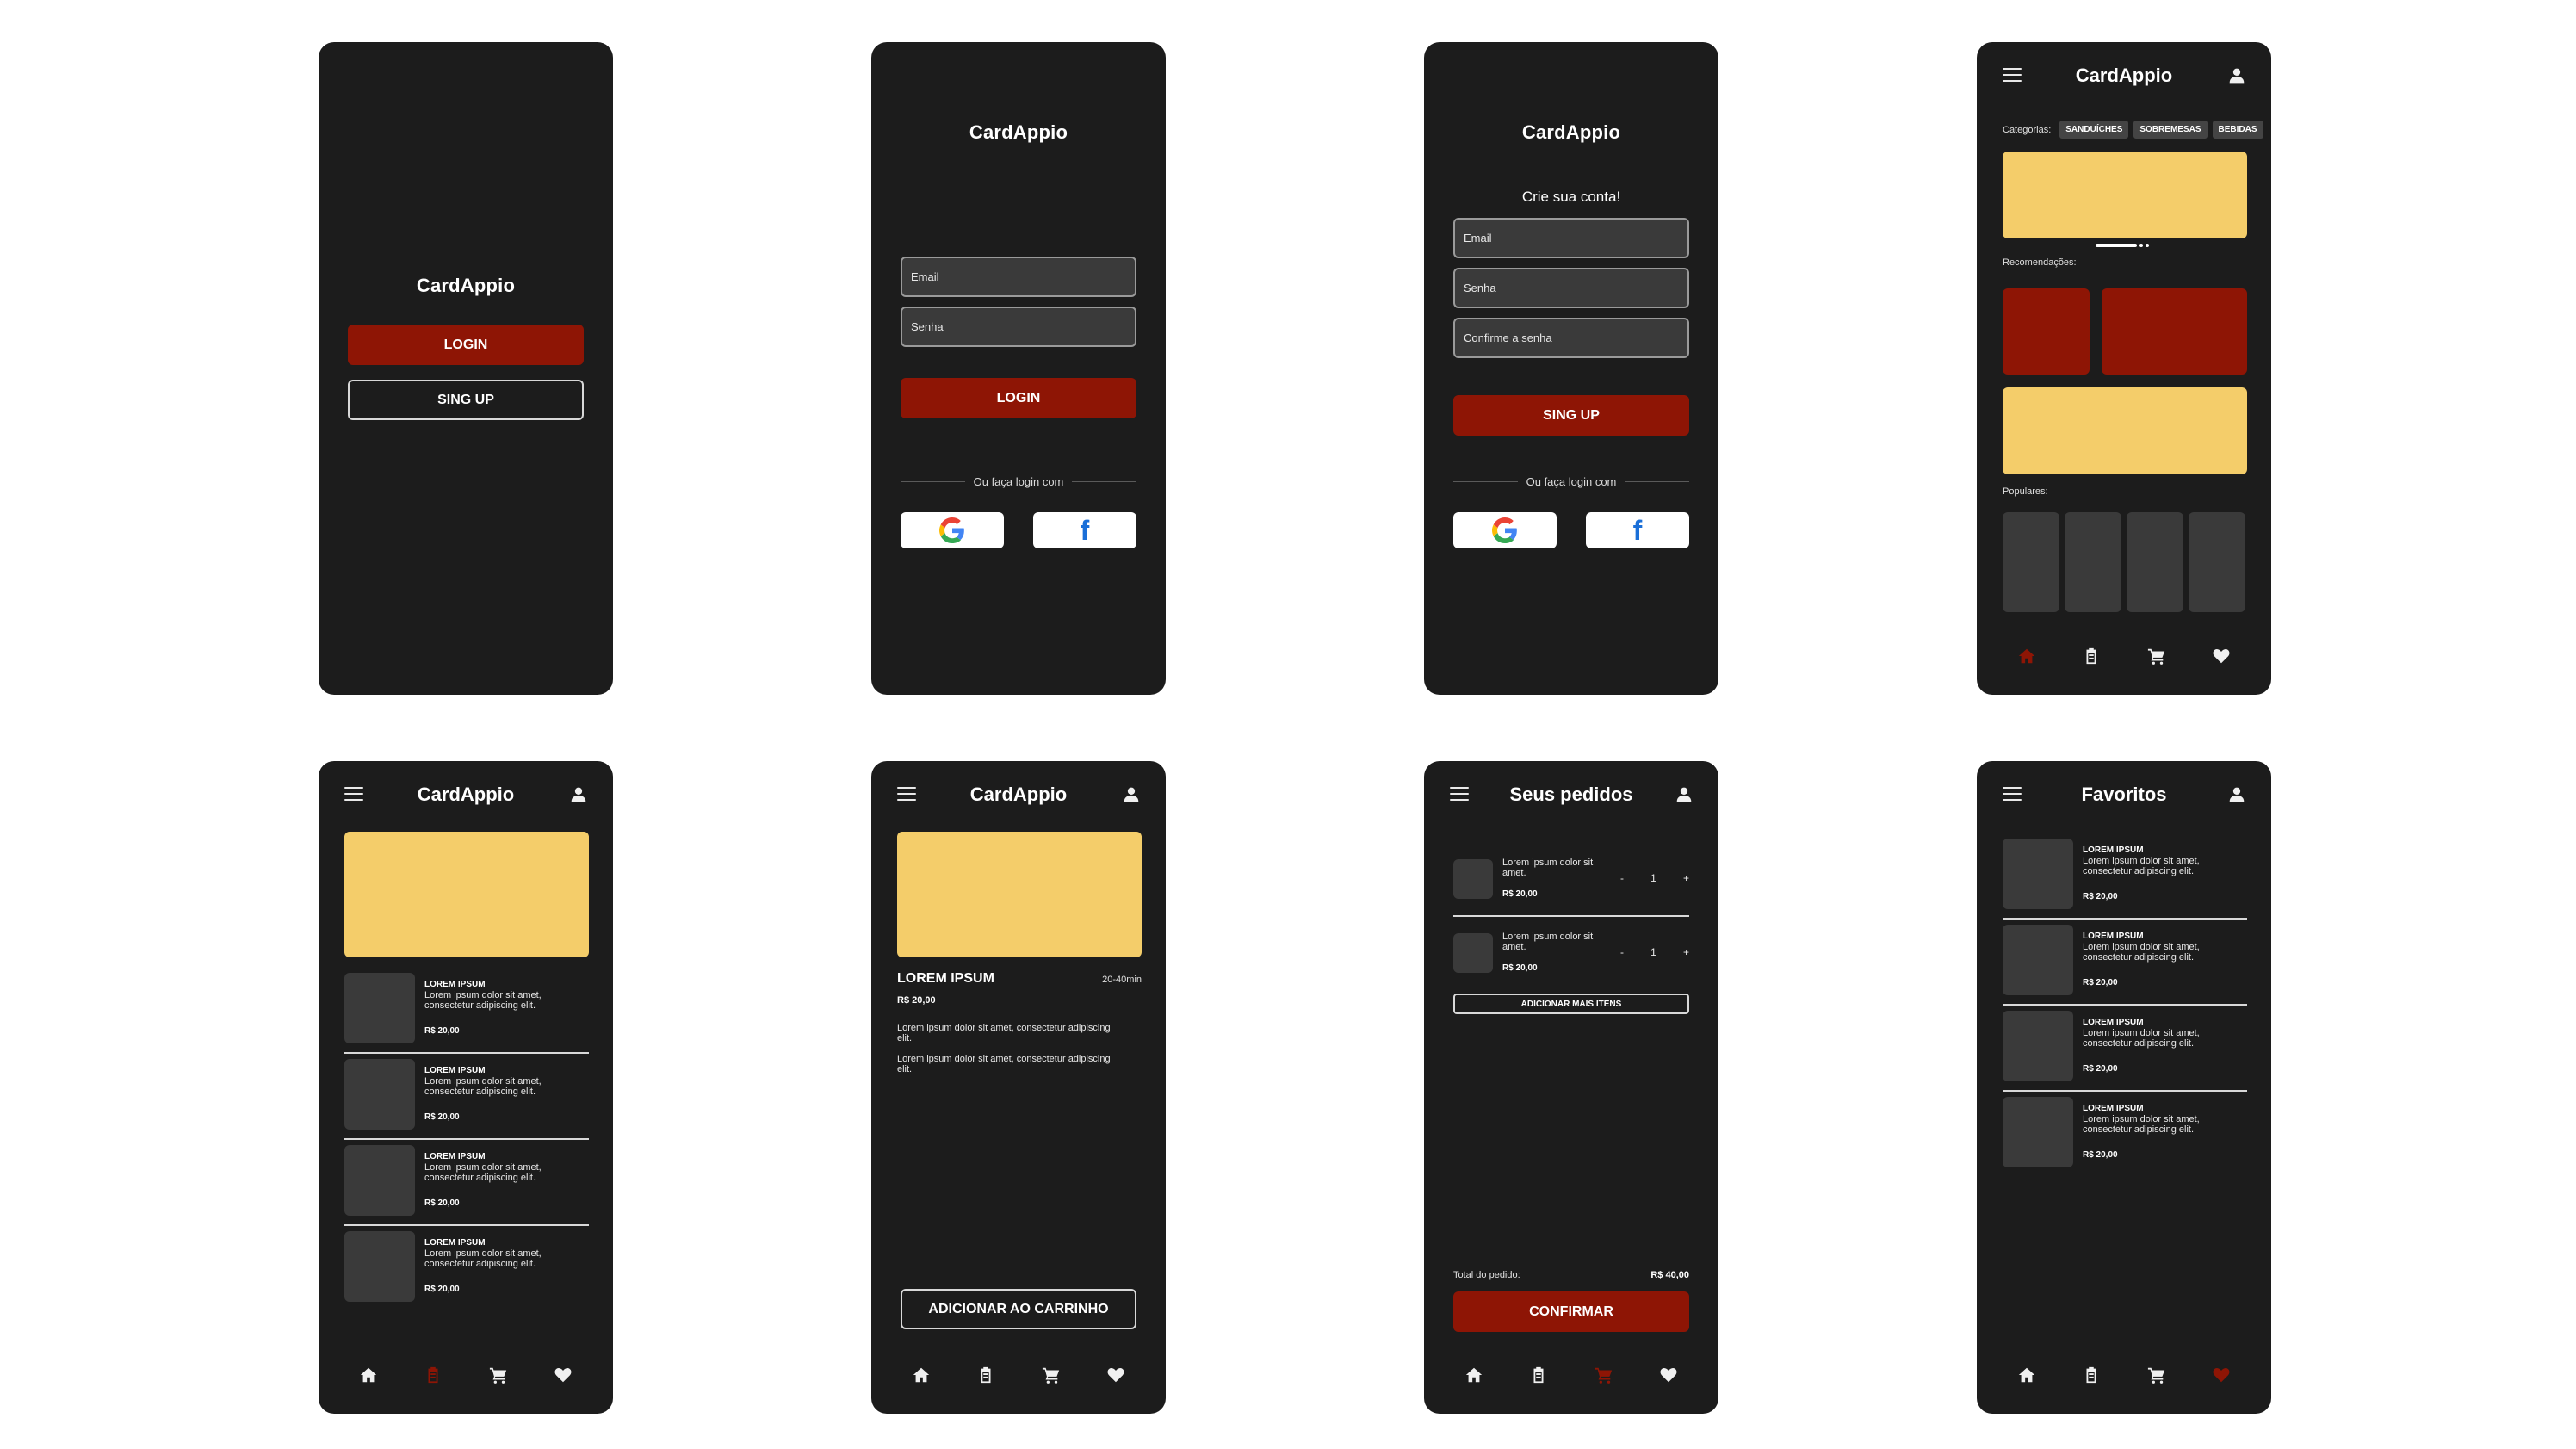 The width and height of the screenshot is (2576, 1449). What do you see at coordinates (1571, 1312) in the screenshot?
I see `confirm-button: CONFIRMAR` at bounding box center [1571, 1312].